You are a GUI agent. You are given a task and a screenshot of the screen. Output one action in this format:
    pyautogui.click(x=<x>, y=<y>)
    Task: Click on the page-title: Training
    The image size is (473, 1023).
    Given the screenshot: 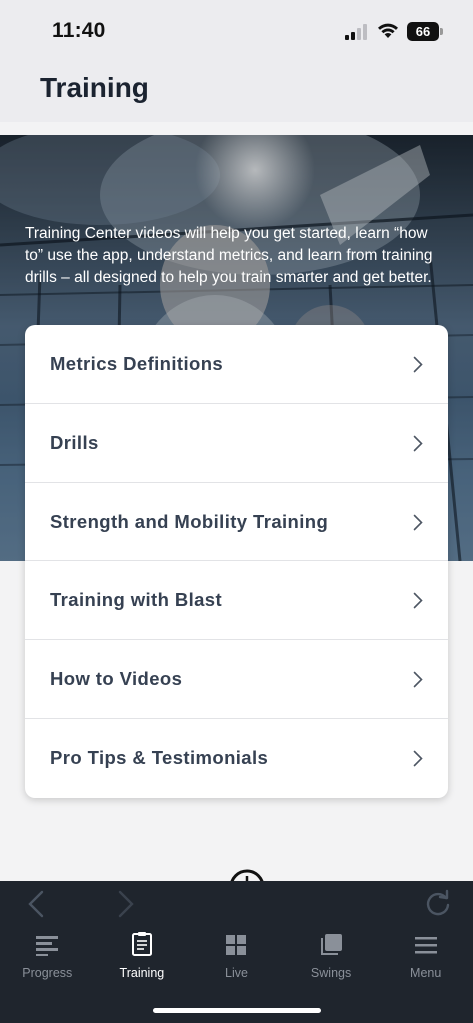 What is the action you would take?
    pyautogui.click(x=94, y=87)
    